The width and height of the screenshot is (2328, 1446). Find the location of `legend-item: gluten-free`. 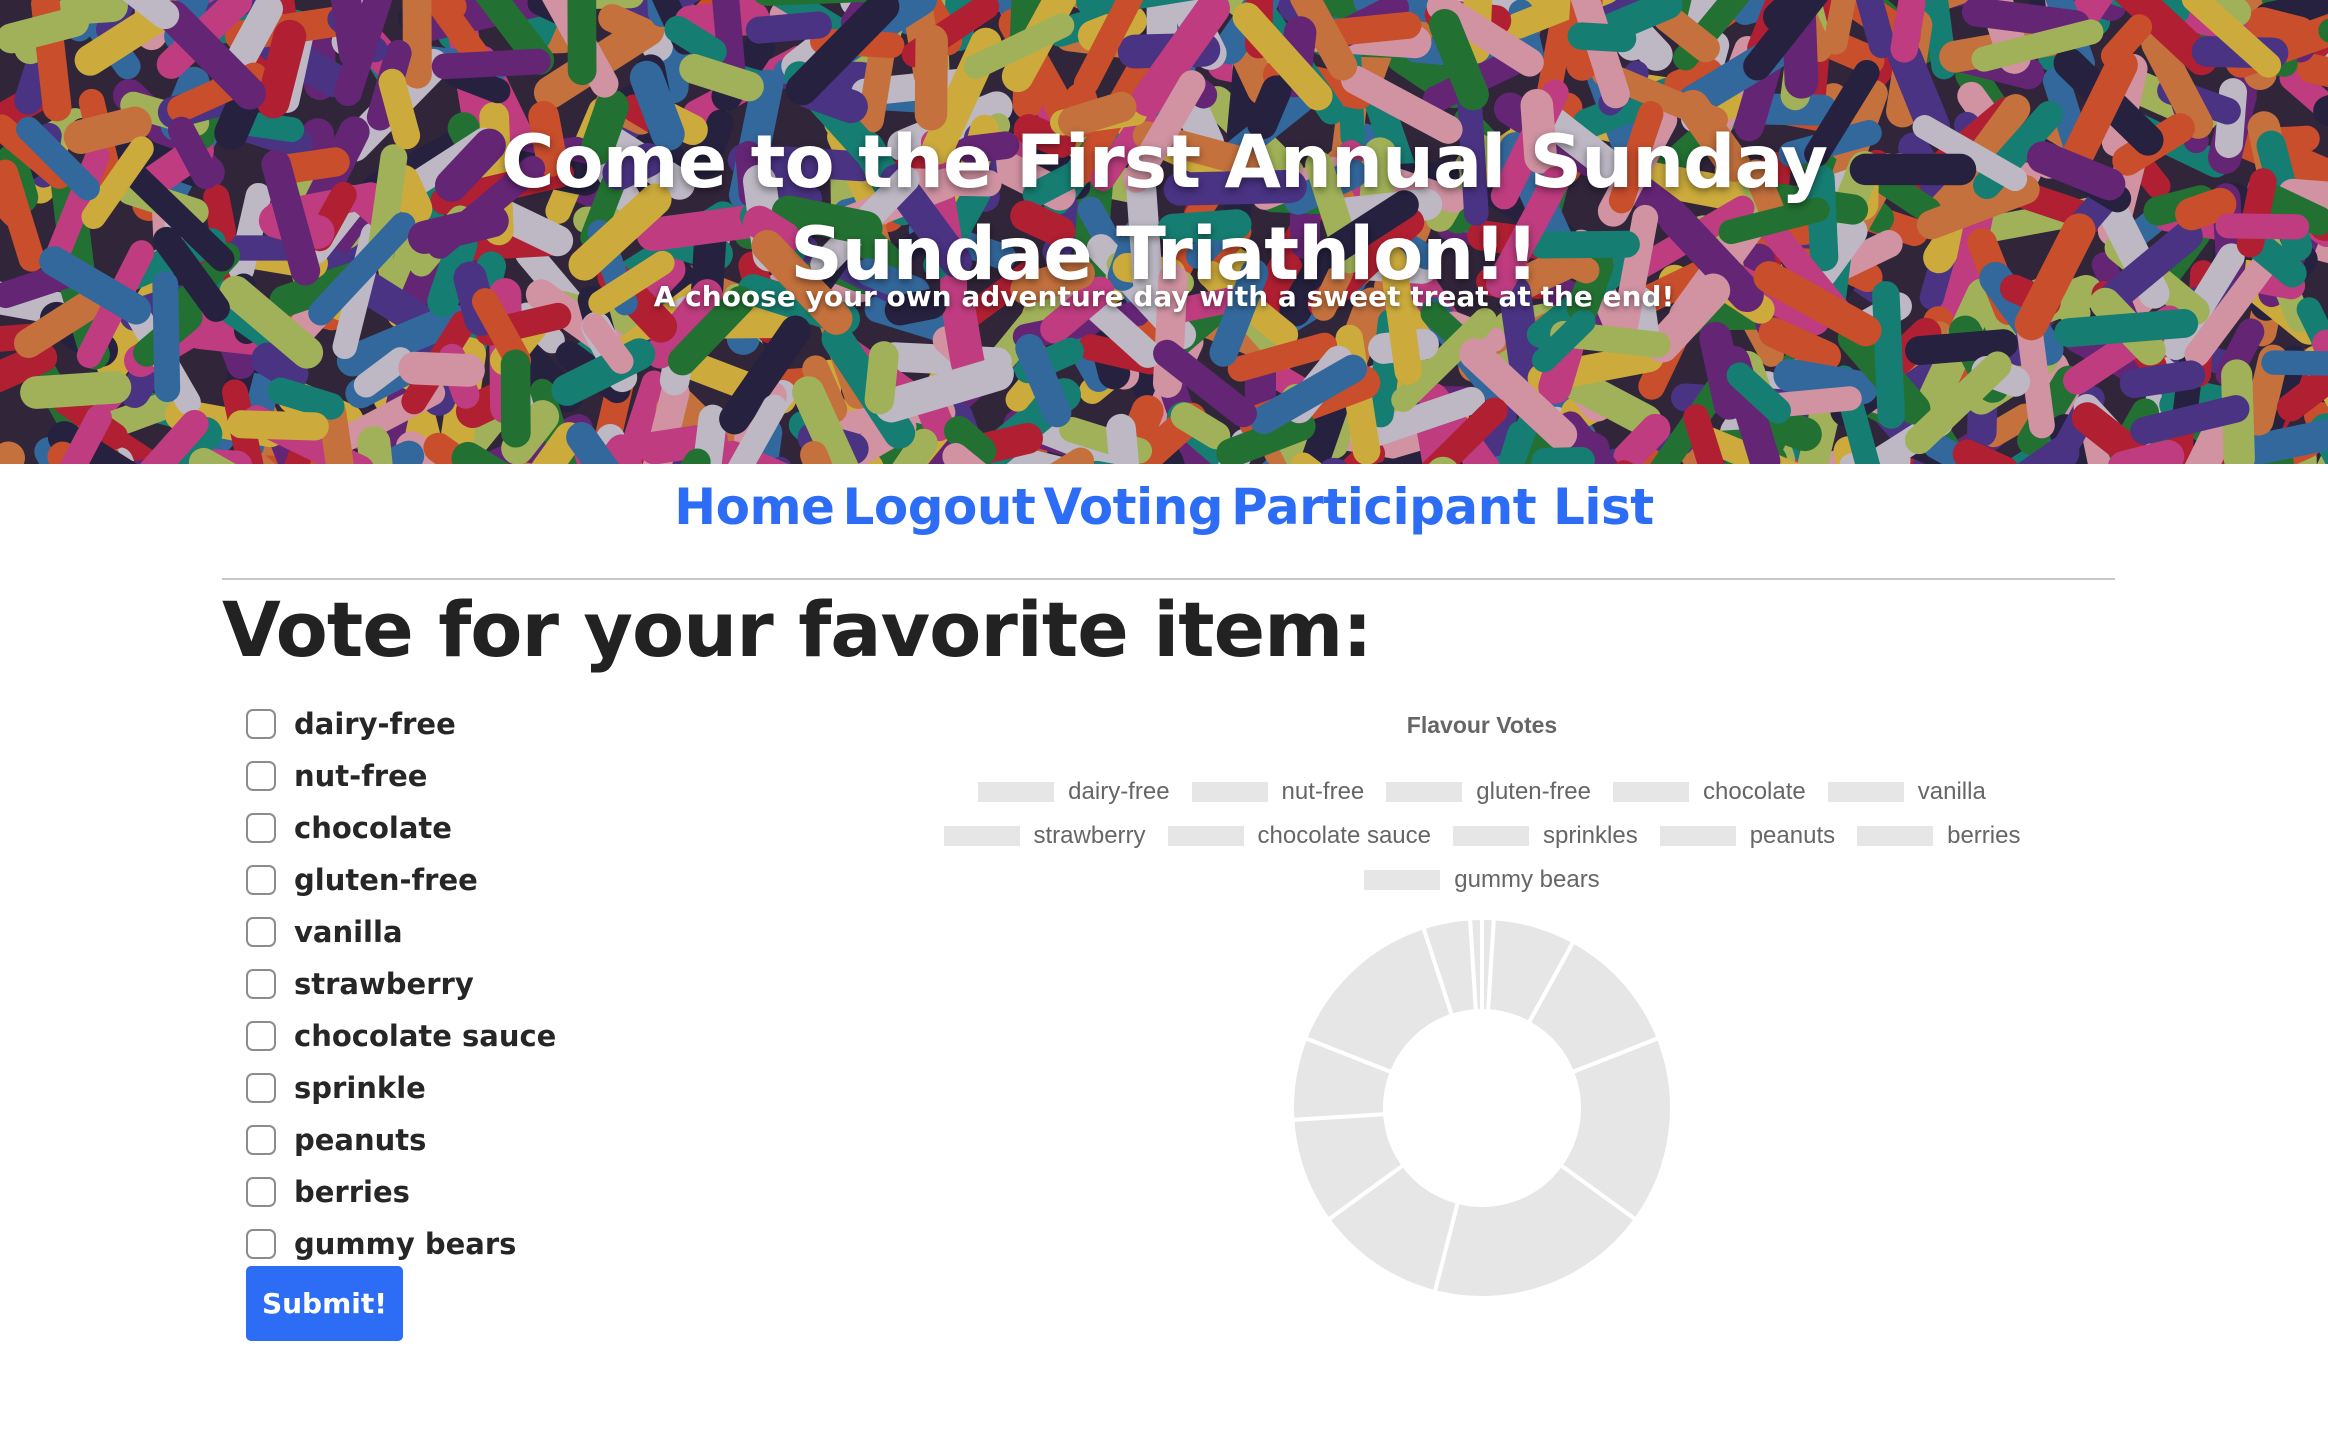

legend-item: gluten-free is located at coordinates (1488, 792).